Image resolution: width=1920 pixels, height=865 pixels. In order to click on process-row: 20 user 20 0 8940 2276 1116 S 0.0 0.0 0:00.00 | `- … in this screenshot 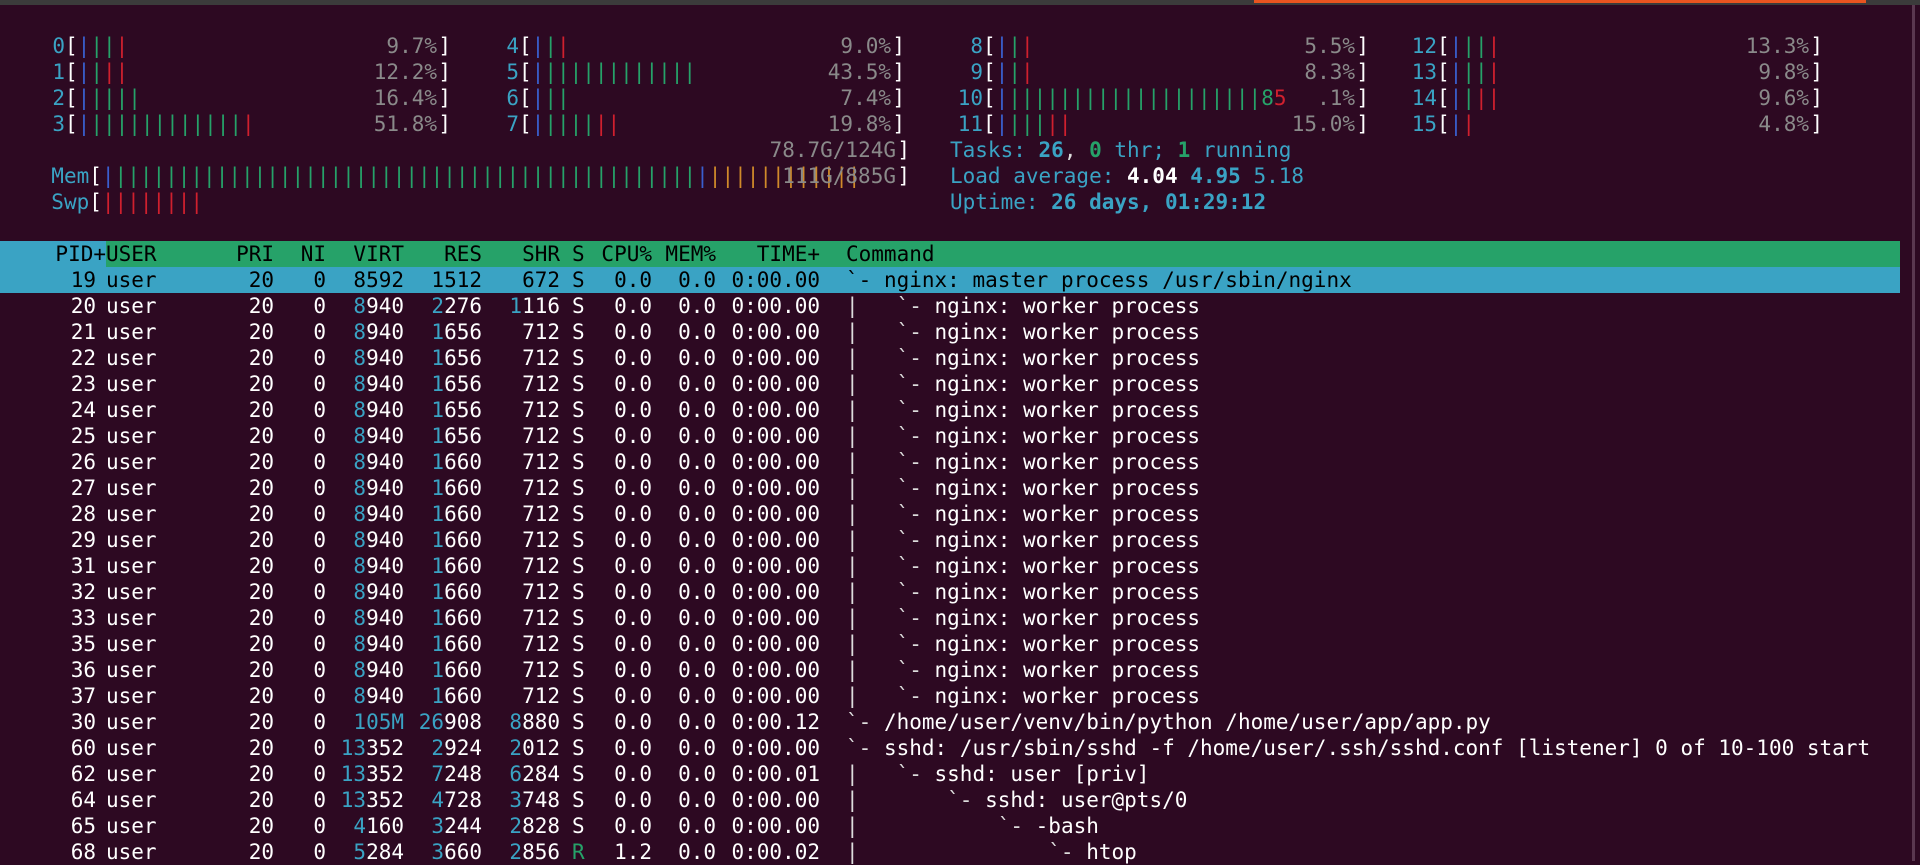, I will do `click(950, 306)`.